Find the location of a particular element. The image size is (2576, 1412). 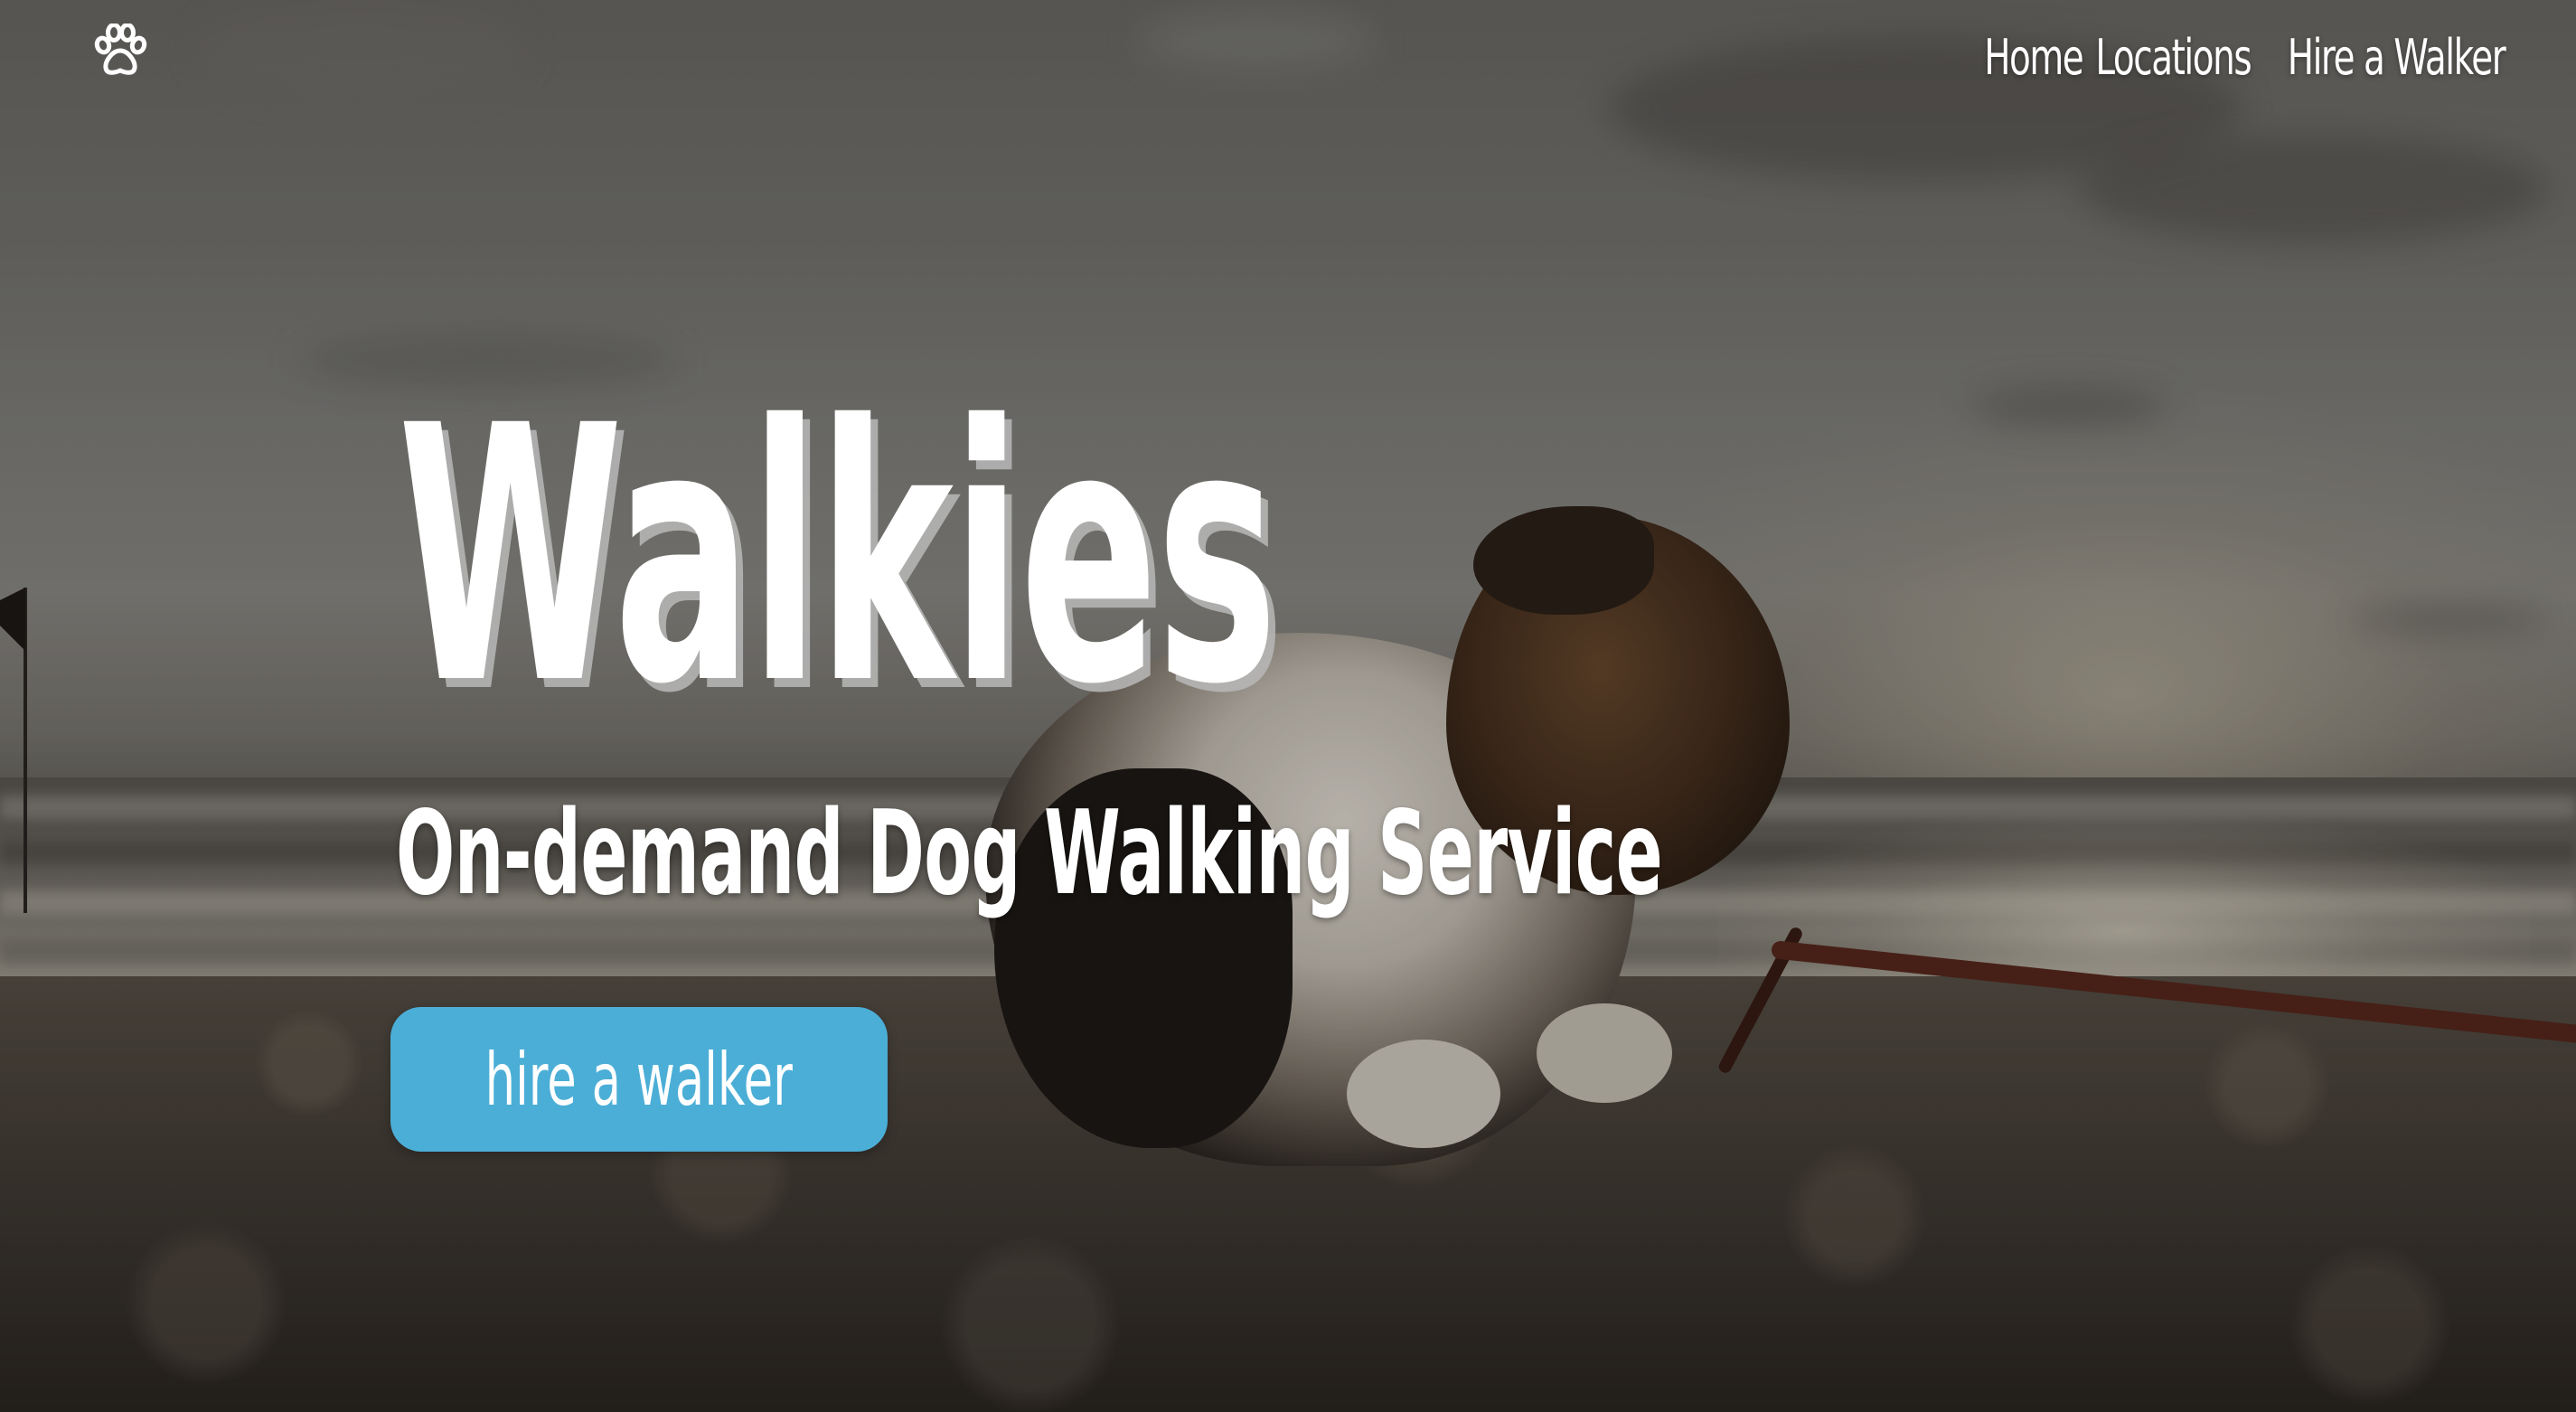

hero-title: Walkies is located at coordinates (838, 556).